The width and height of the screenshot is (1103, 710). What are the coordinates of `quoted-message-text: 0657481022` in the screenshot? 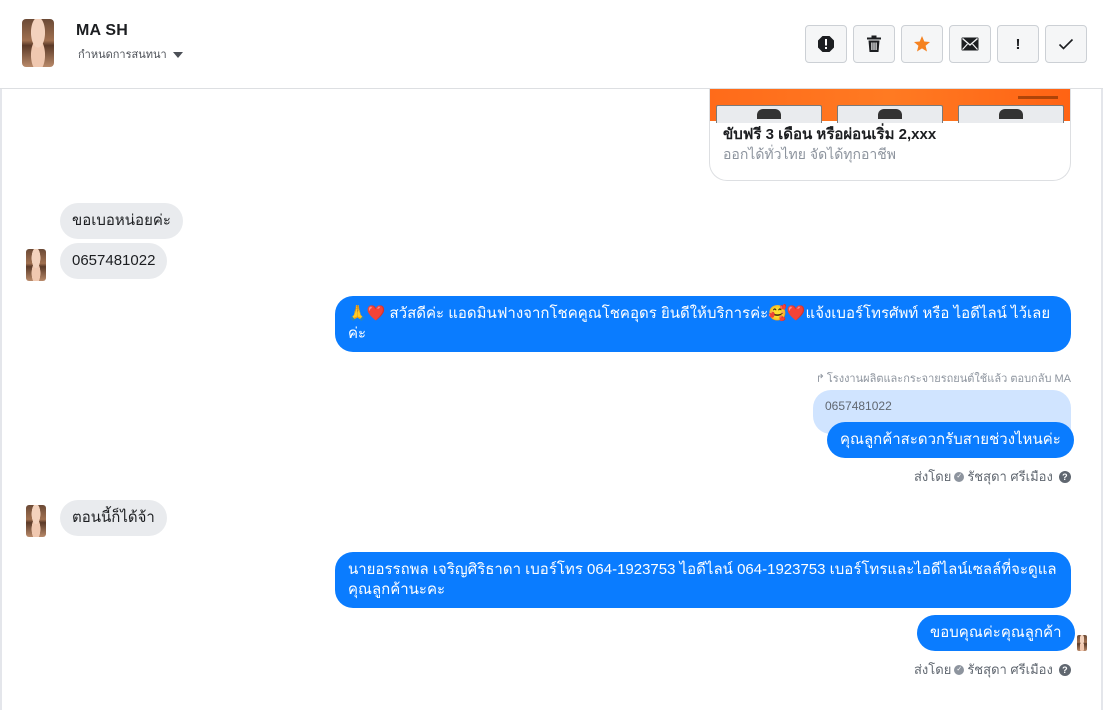 It's located at (858, 406).